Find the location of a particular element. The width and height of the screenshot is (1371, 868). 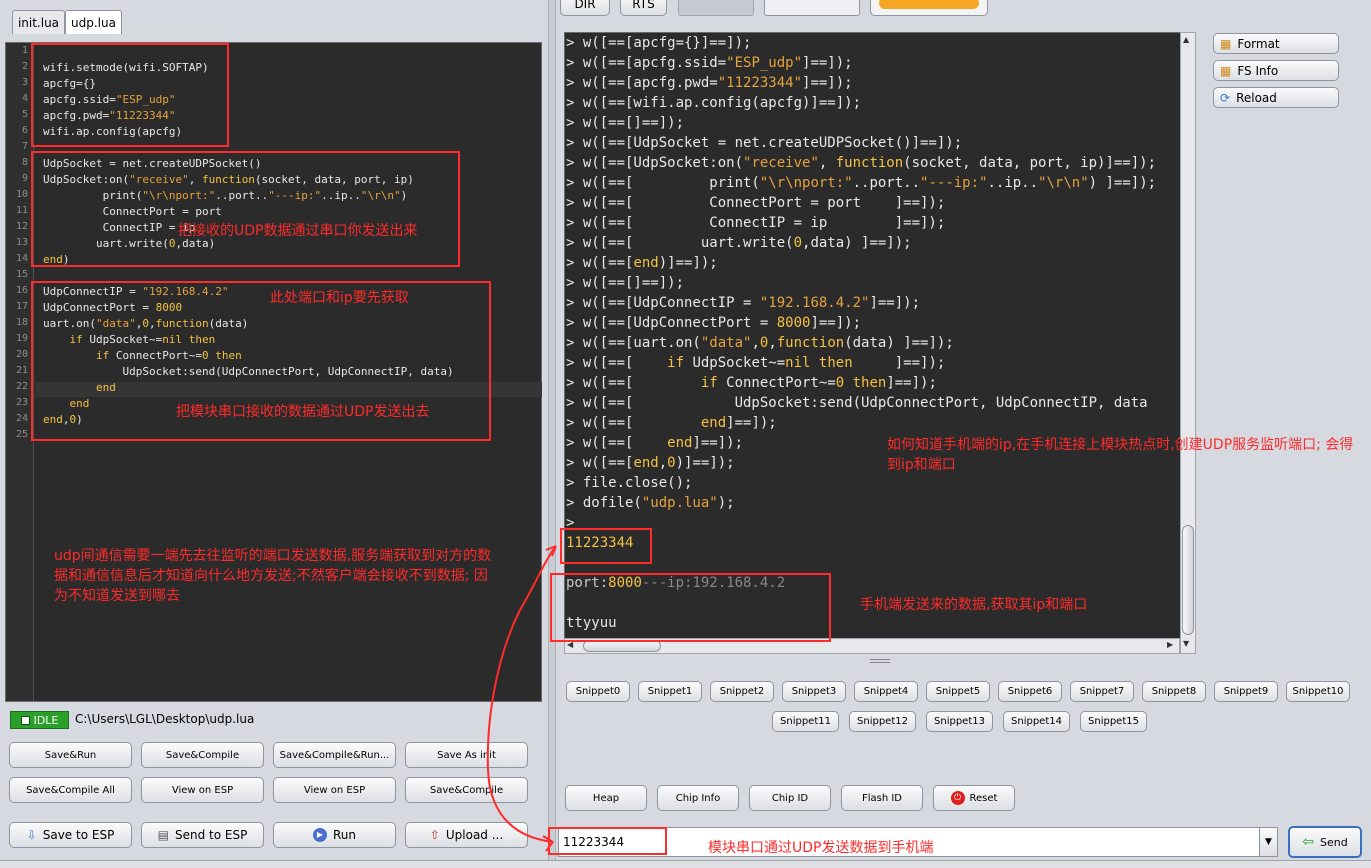

annotation-arrow is located at coordinates (521, 698).